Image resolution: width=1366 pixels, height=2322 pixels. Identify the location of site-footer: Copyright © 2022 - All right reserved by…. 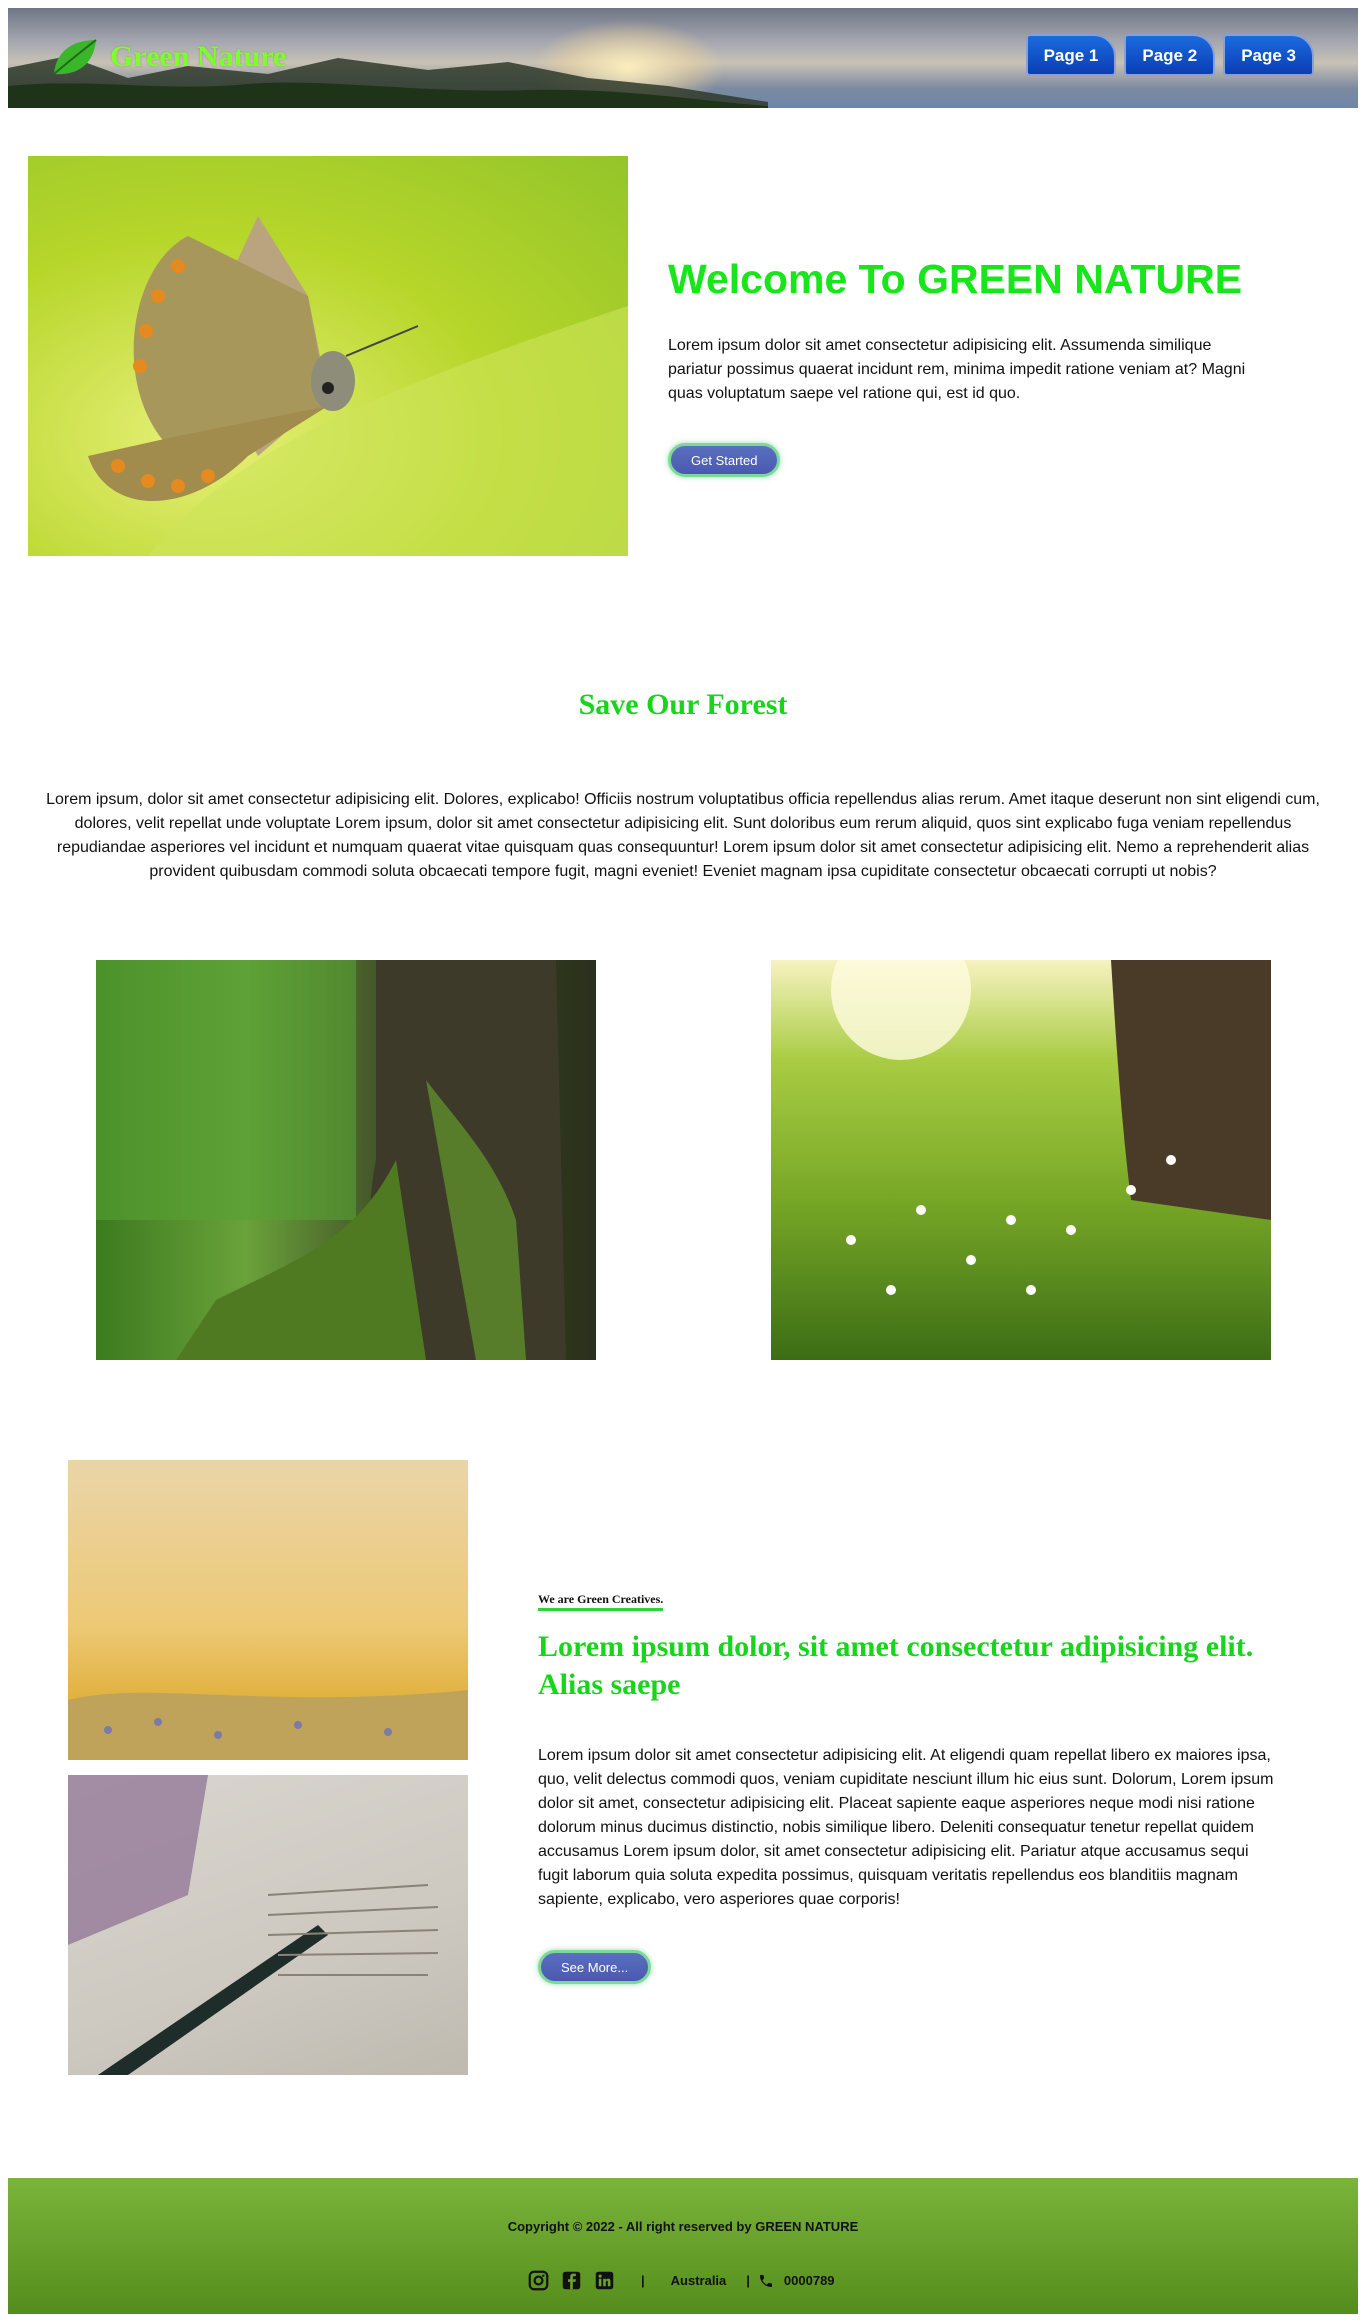
(683, 2246).